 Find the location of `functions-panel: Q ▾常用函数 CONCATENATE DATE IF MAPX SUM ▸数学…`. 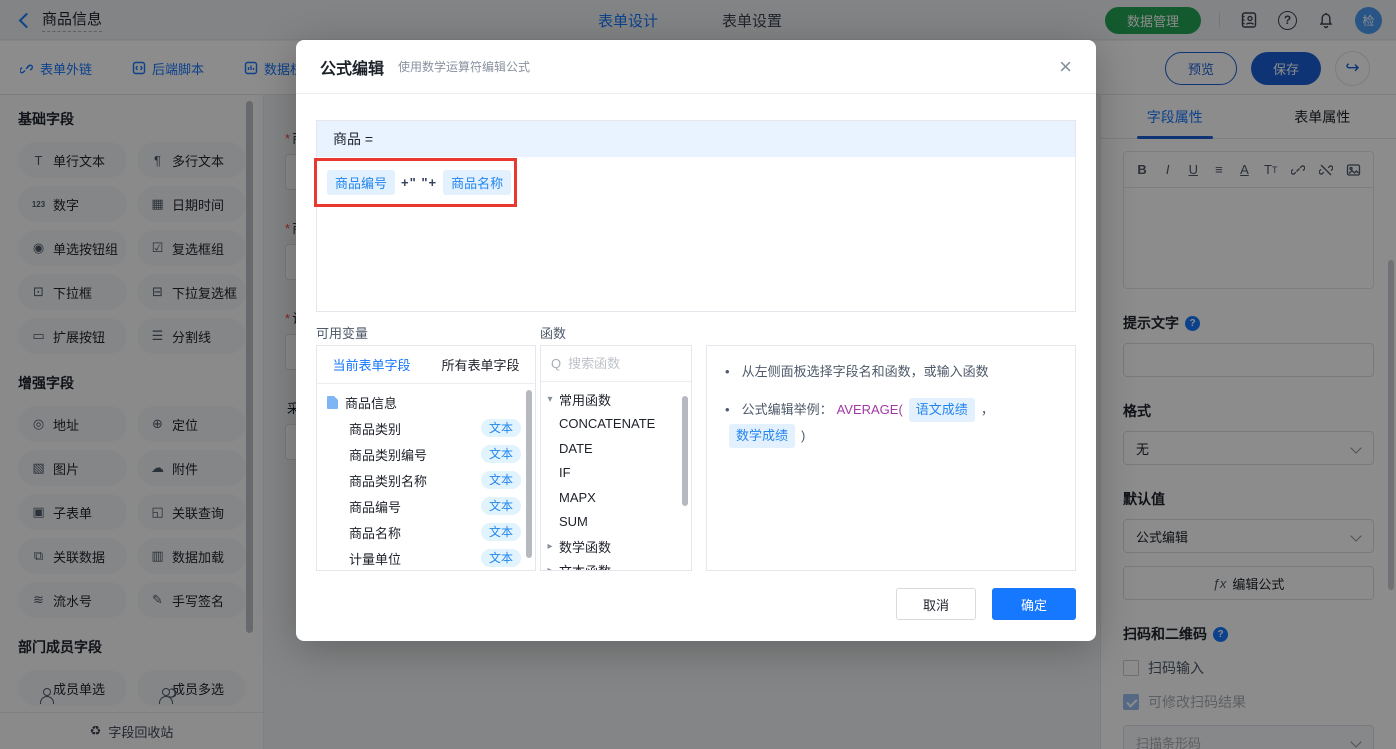

functions-panel: Q ▾常用函数 CONCATENATE DATE IF MAPX SUM ▸数学… is located at coordinates (616, 458).